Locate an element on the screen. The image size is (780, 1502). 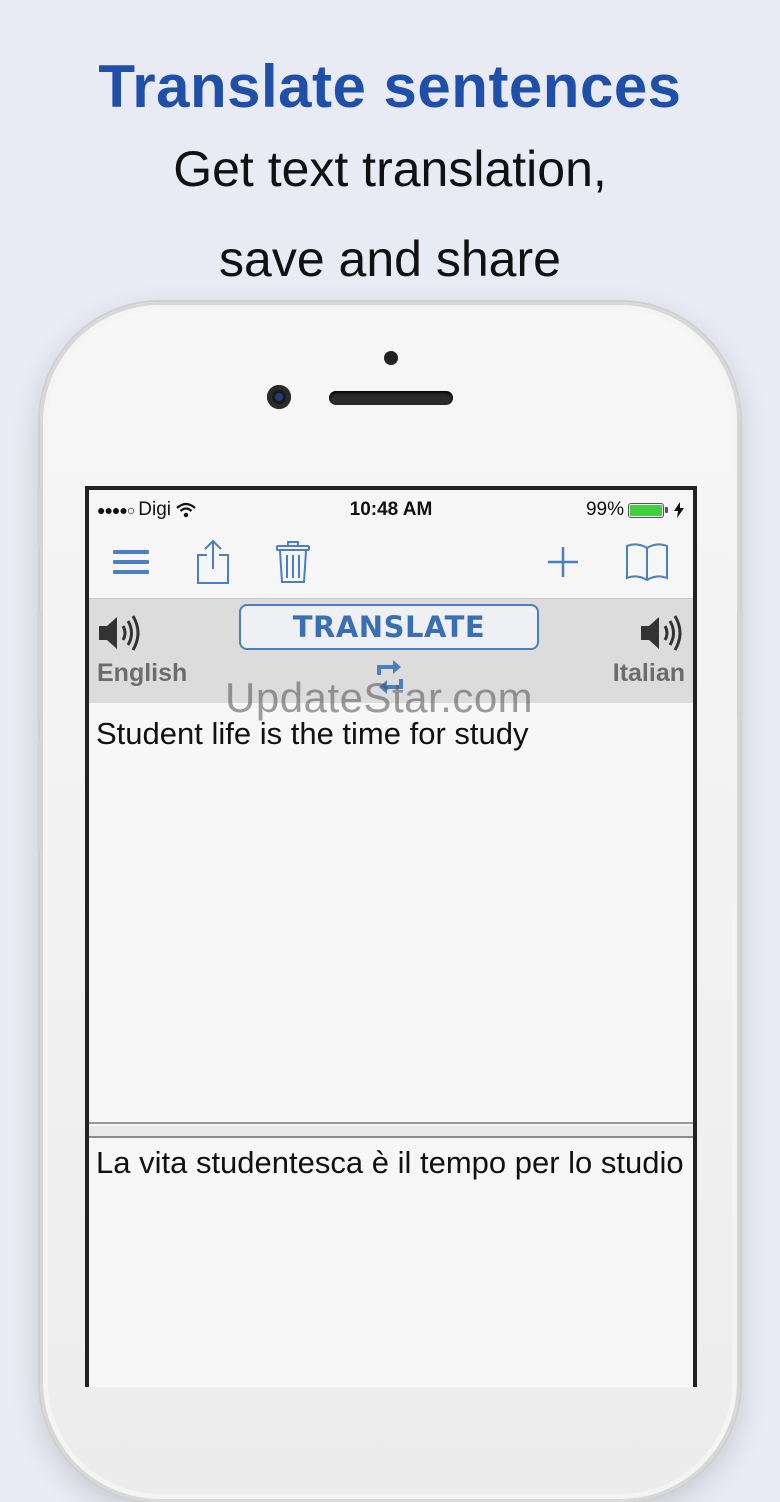
status-right: 99% is located at coordinates (635, 510).